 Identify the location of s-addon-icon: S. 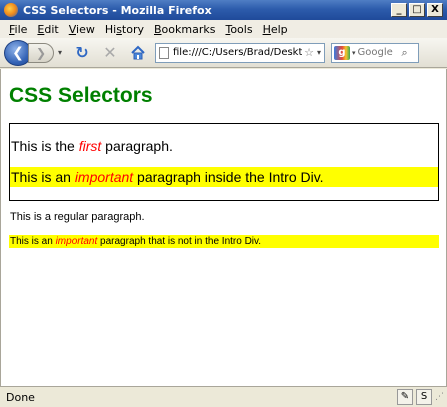
(424, 397).